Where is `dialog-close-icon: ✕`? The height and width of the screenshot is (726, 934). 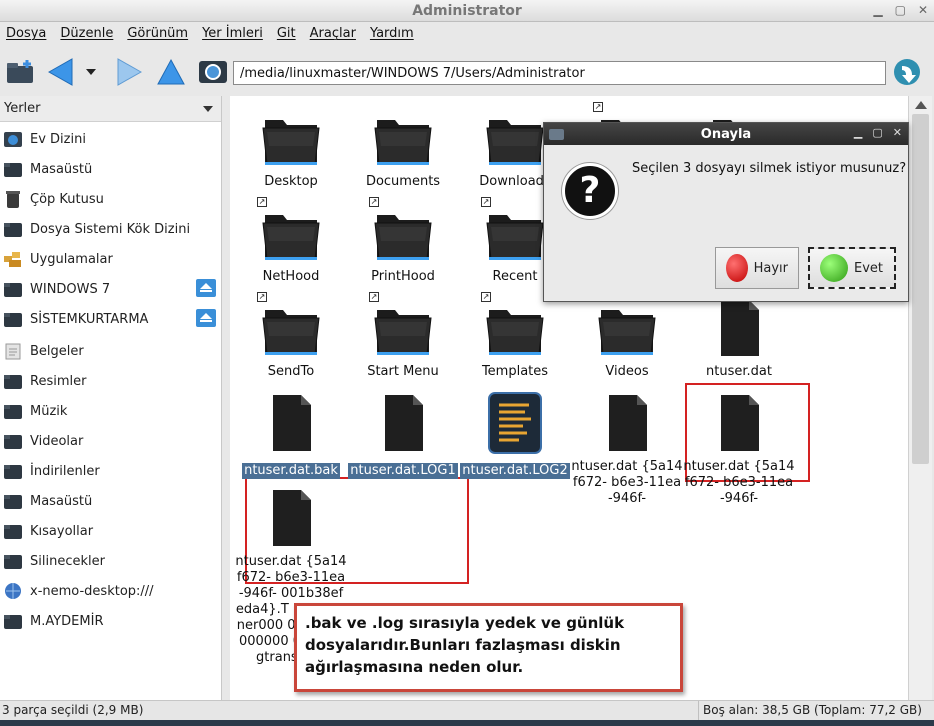 dialog-close-icon: ✕ is located at coordinates (897, 132).